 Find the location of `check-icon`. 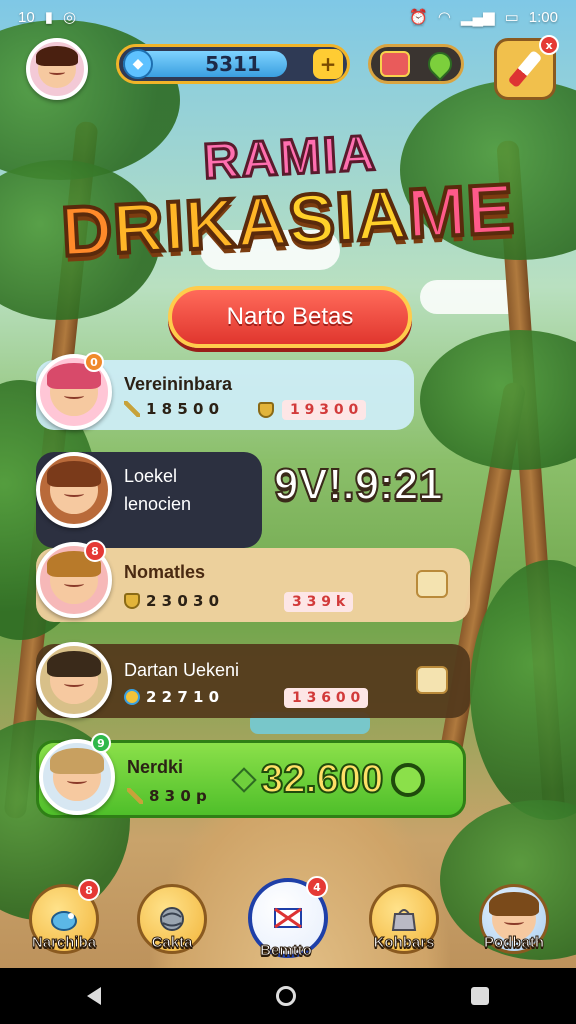

check-icon is located at coordinates (408, 779).